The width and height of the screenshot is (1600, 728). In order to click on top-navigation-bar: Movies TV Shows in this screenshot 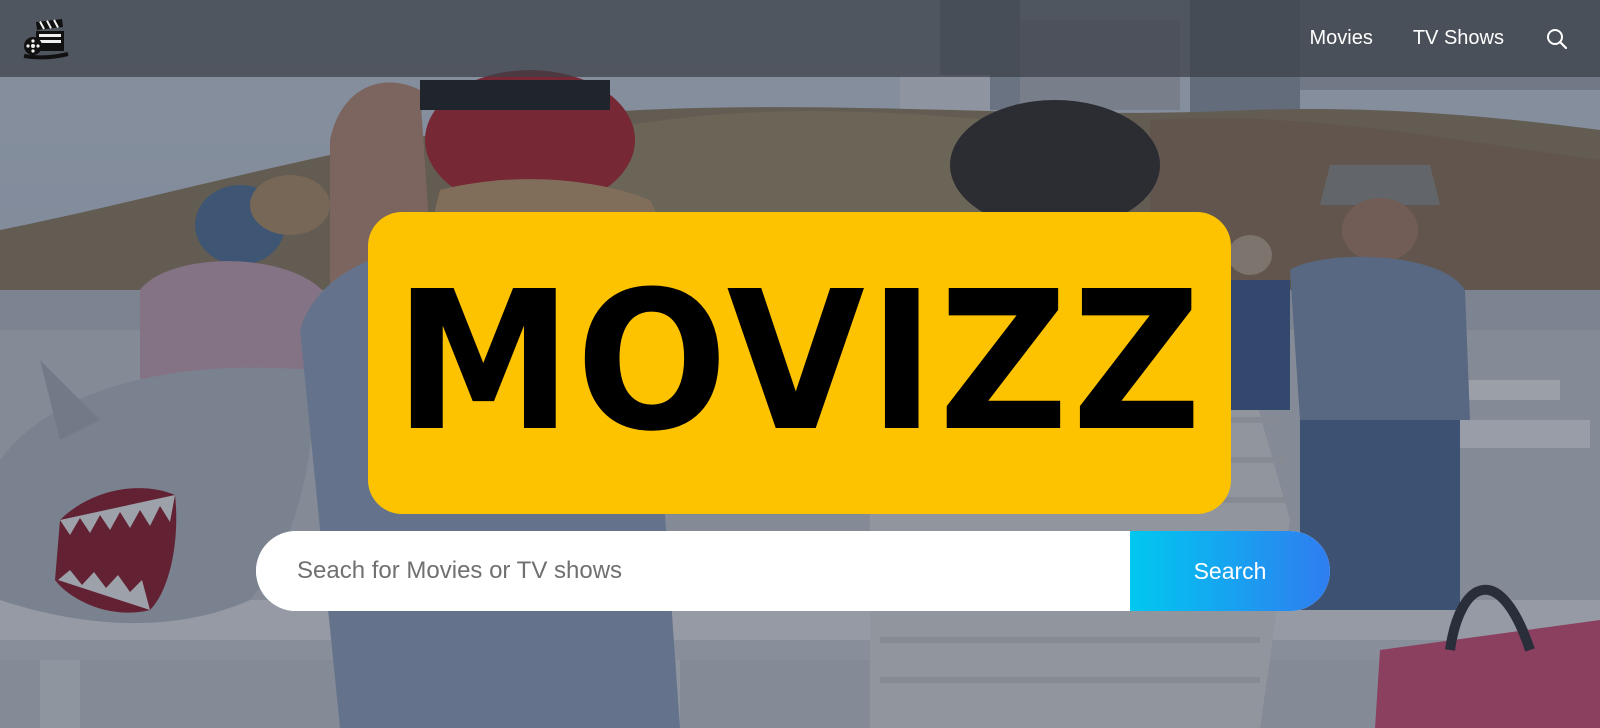, I will do `click(800, 38)`.